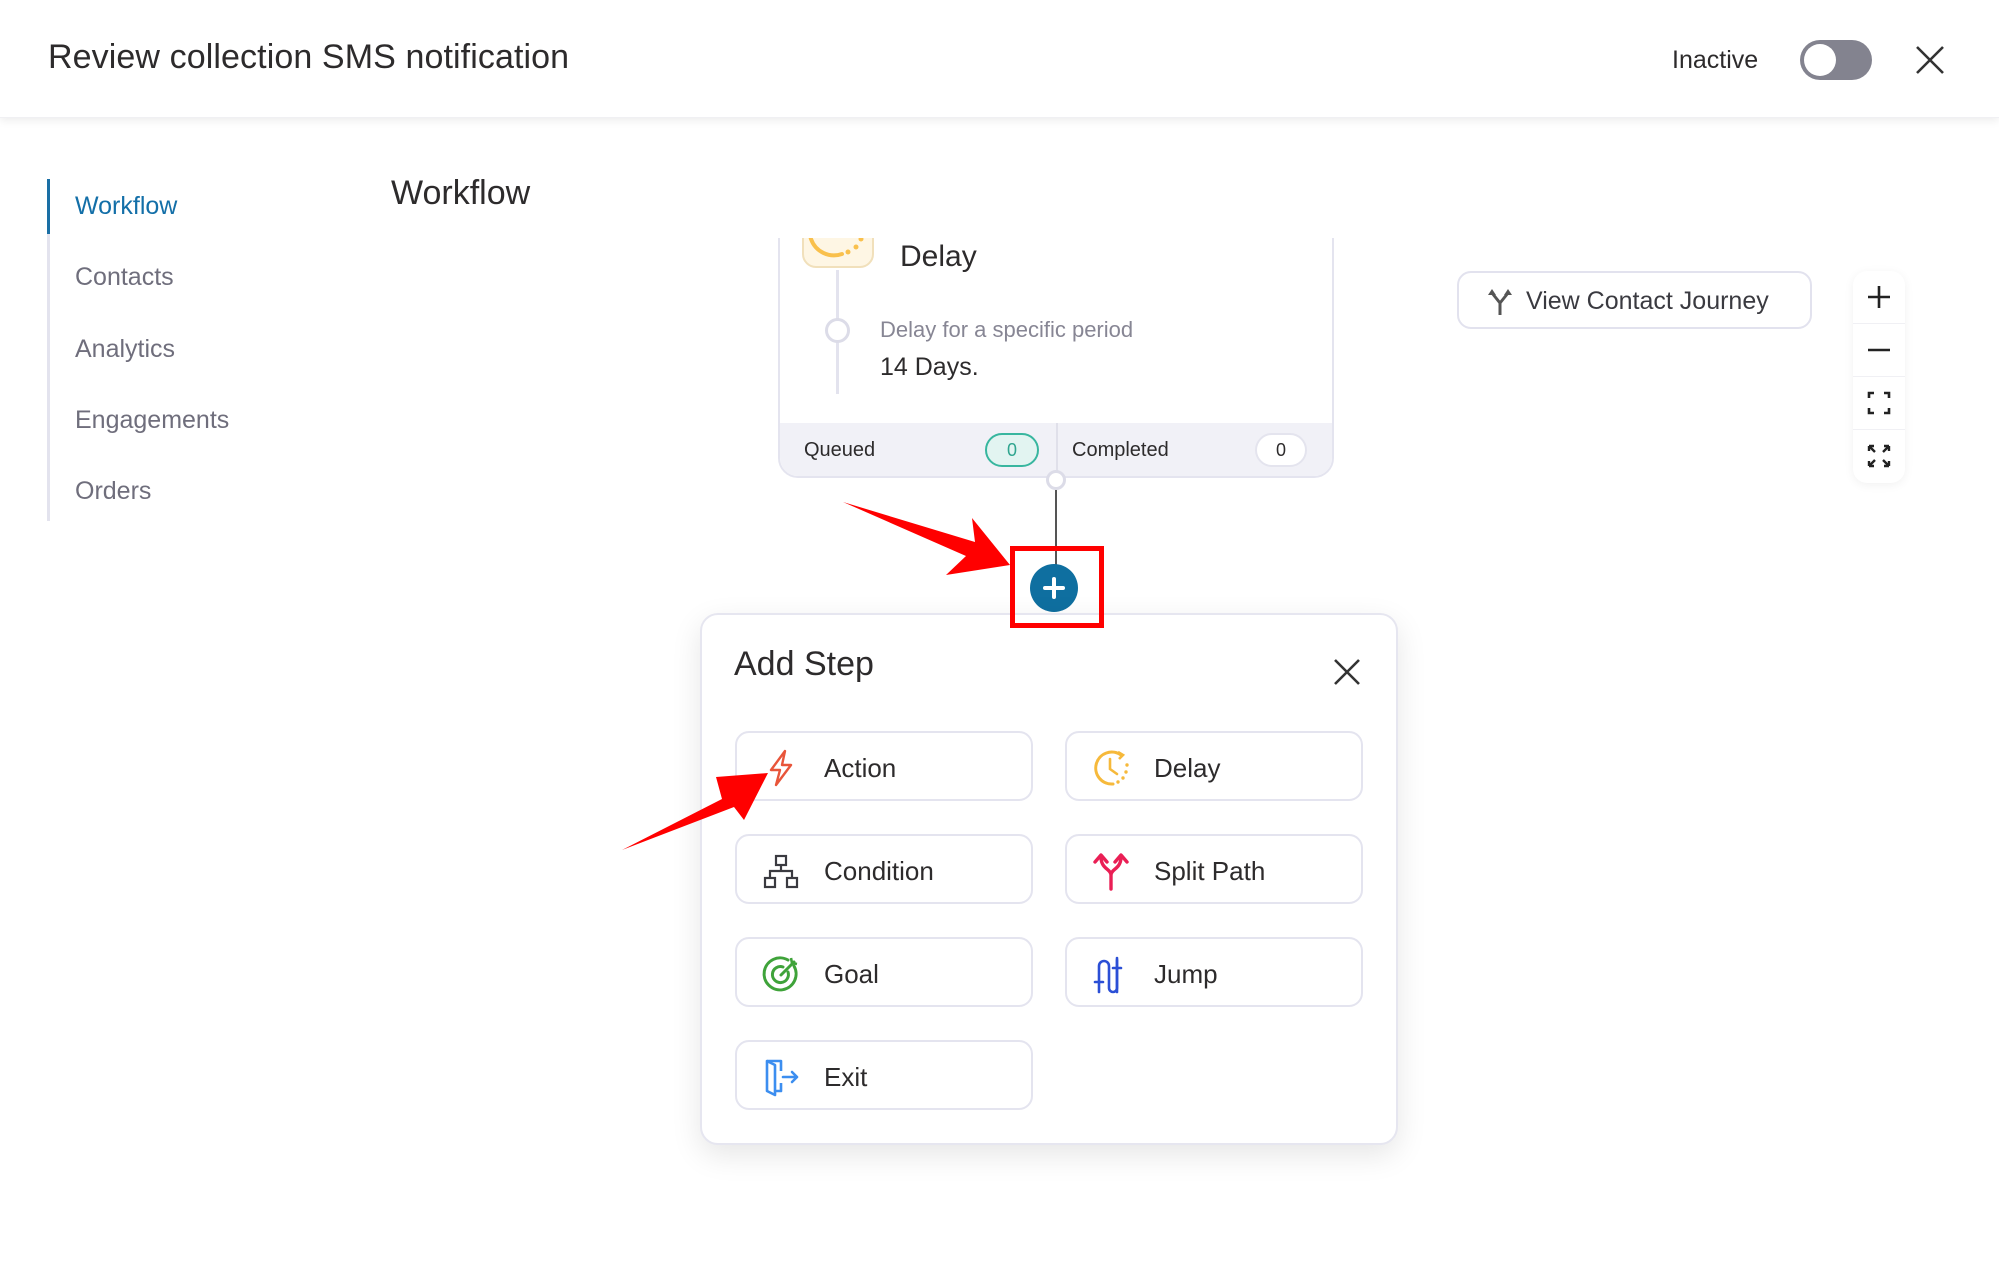 This screenshot has width=1999, height=1274. What do you see at coordinates (1111, 974) in the screenshot?
I see `jump-icon` at bounding box center [1111, 974].